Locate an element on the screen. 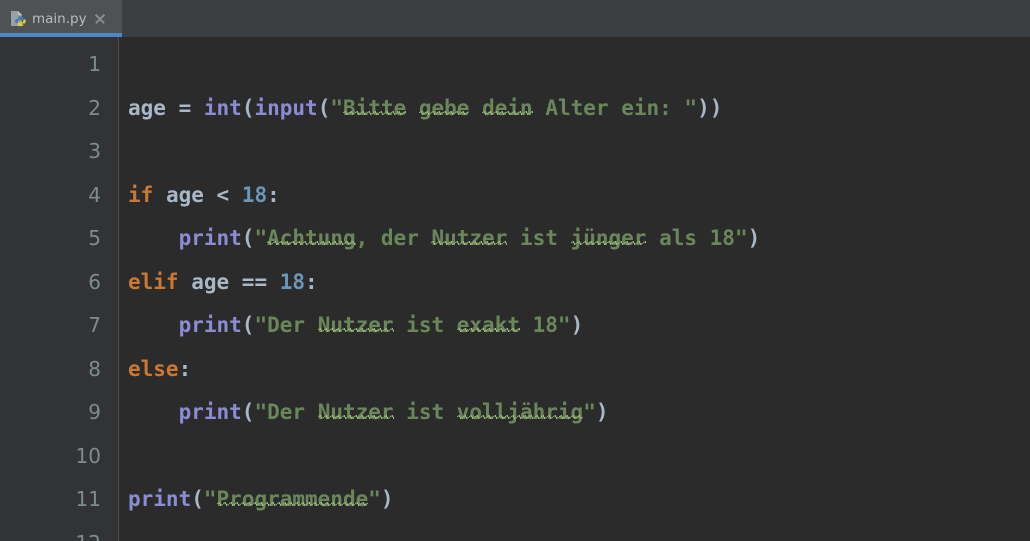 The height and width of the screenshot is (541, 1030). line-number: 8 is located at coordinates (94, 368).